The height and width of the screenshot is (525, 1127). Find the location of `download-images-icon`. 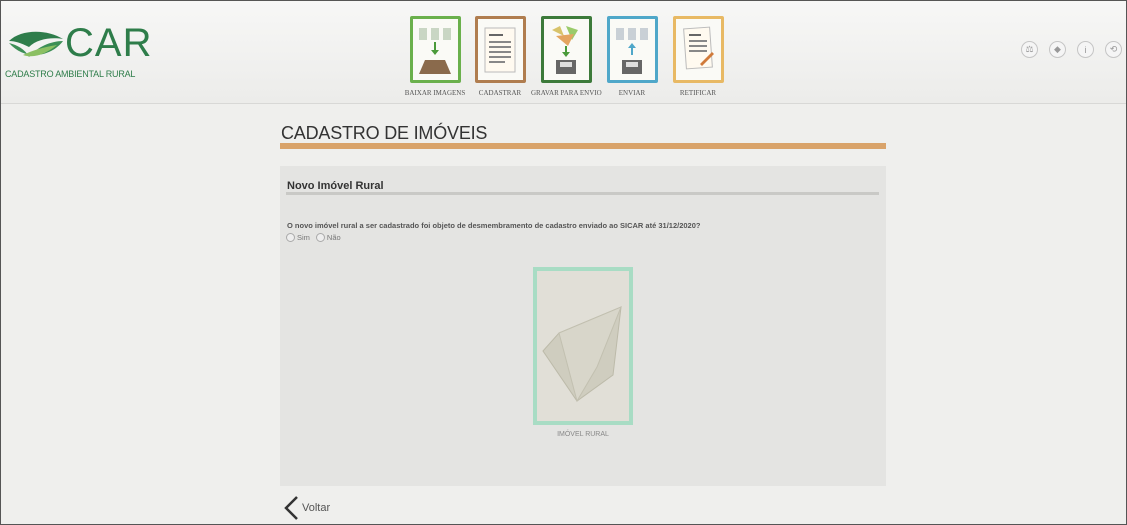

download-images-icon is located at coordinates (435, 49).